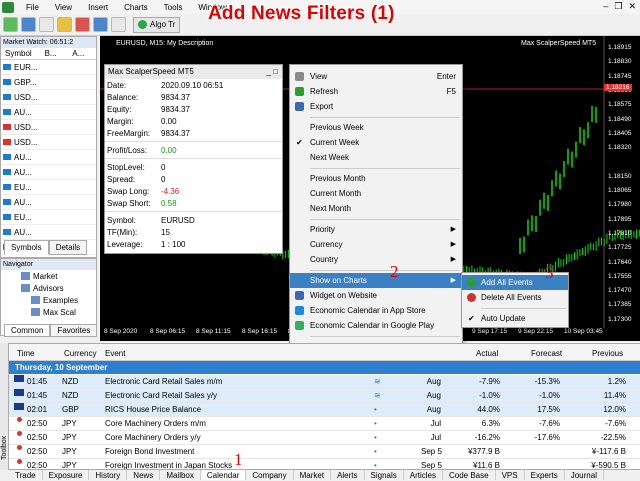  Describe the element at coordinates (607, 353) in the screenshot. I see `col-previous: Previous` at that location.